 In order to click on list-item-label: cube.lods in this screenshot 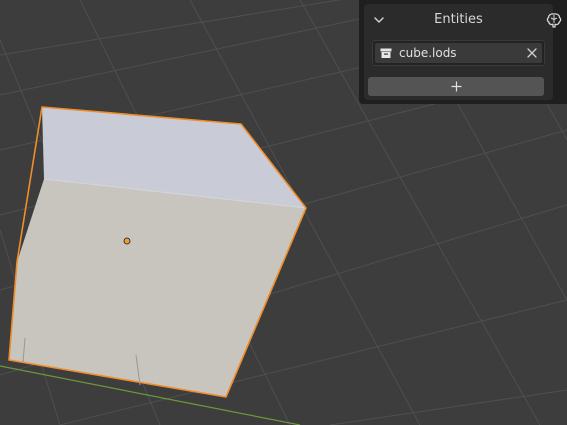, I will do `click(428, 53)`.